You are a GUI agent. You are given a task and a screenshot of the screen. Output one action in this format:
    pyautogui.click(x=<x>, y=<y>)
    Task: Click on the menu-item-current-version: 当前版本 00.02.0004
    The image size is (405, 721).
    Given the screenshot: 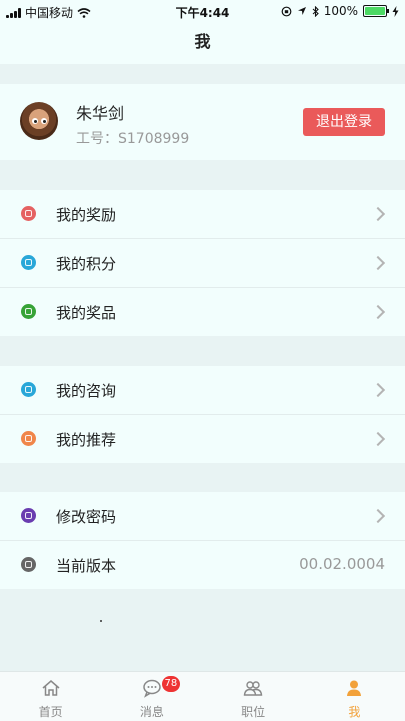 What is the action you would take?
    pyautogui.click(x=202, y=565)
    